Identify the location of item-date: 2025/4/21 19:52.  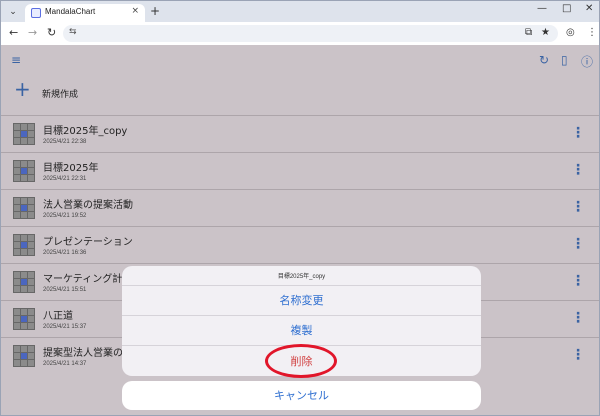
(65, 216).